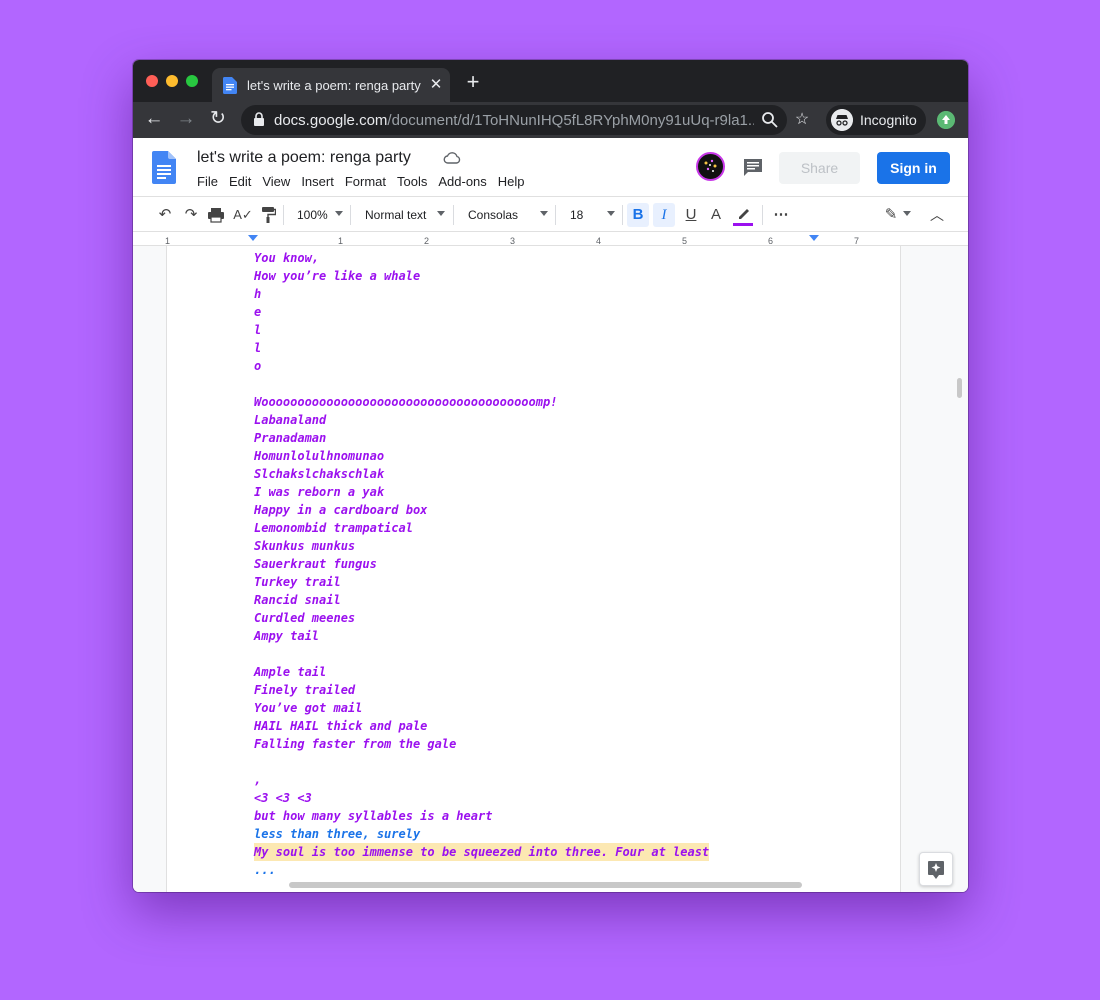 The width and height of the screenshot is (1100, 1000). I want to click on document-line: Homunlolulhnomunao, so click(554, 456).